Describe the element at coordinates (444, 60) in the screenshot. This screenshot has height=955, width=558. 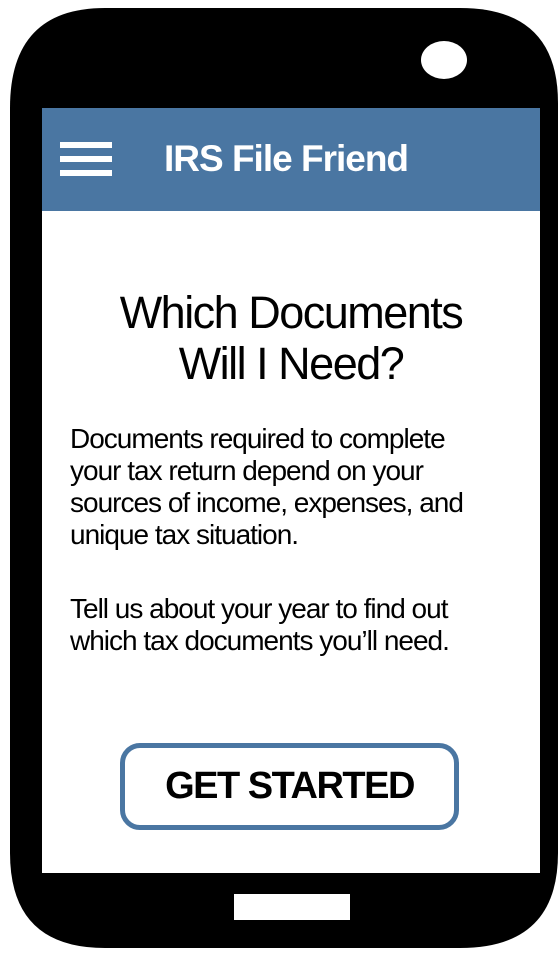
I see `camera-icon` at that location.